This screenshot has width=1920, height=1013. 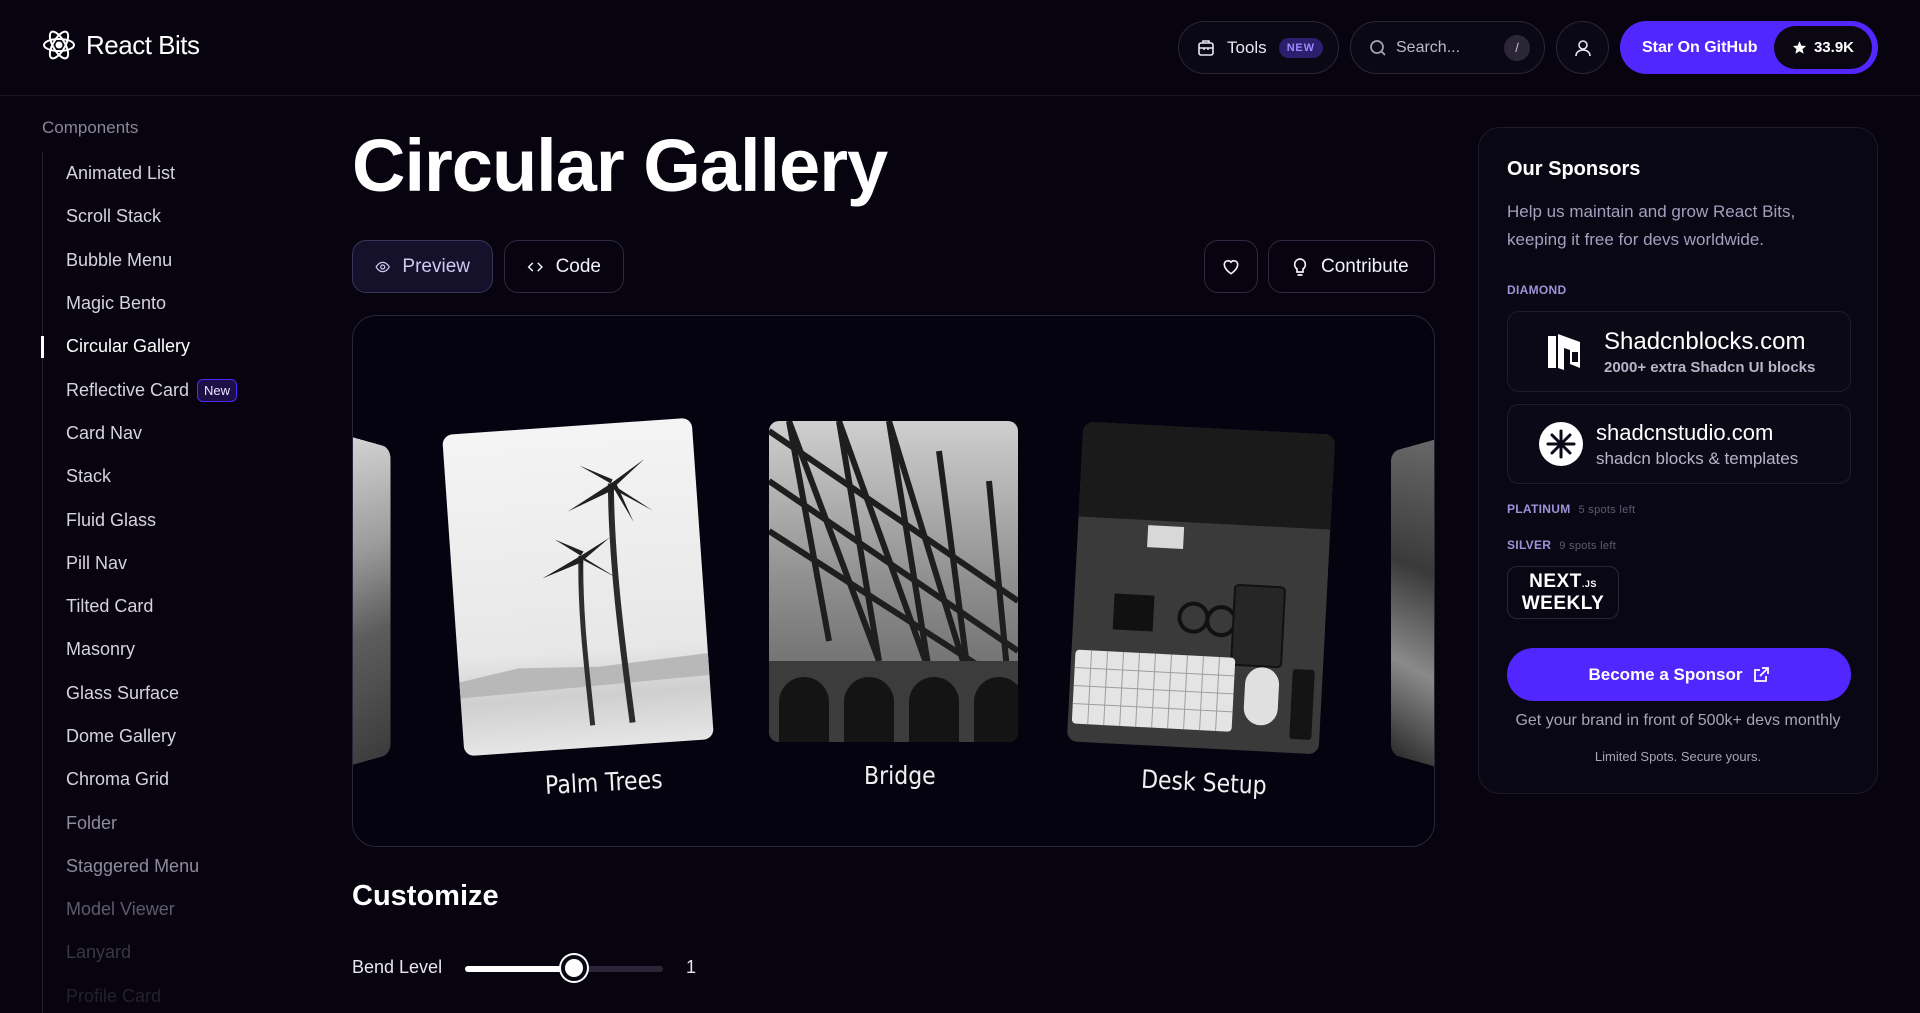 What do you see at coordinates (133, 865) in the screenshot?
I see `sidebar-item-label: Staggered Menu` at bounding box center [133, 865].